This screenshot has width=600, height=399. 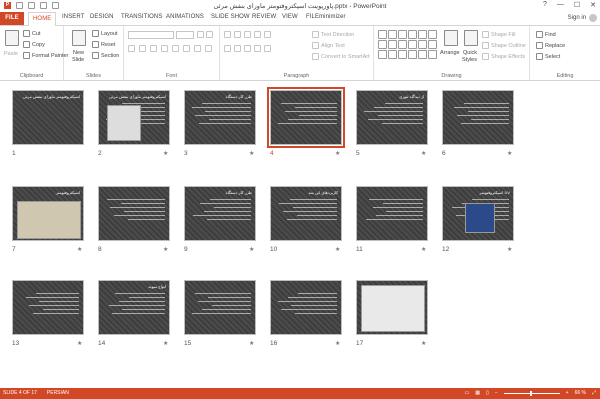 I want to click on tab-review: REVIEW, so click(x=264, y=17).